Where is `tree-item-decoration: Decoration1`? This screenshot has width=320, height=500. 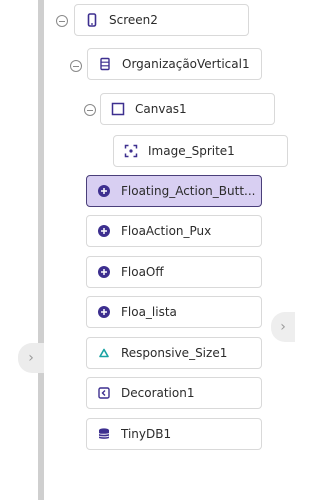
tree-item-decoration: Decoration1 is located at coordinates (174, 393).